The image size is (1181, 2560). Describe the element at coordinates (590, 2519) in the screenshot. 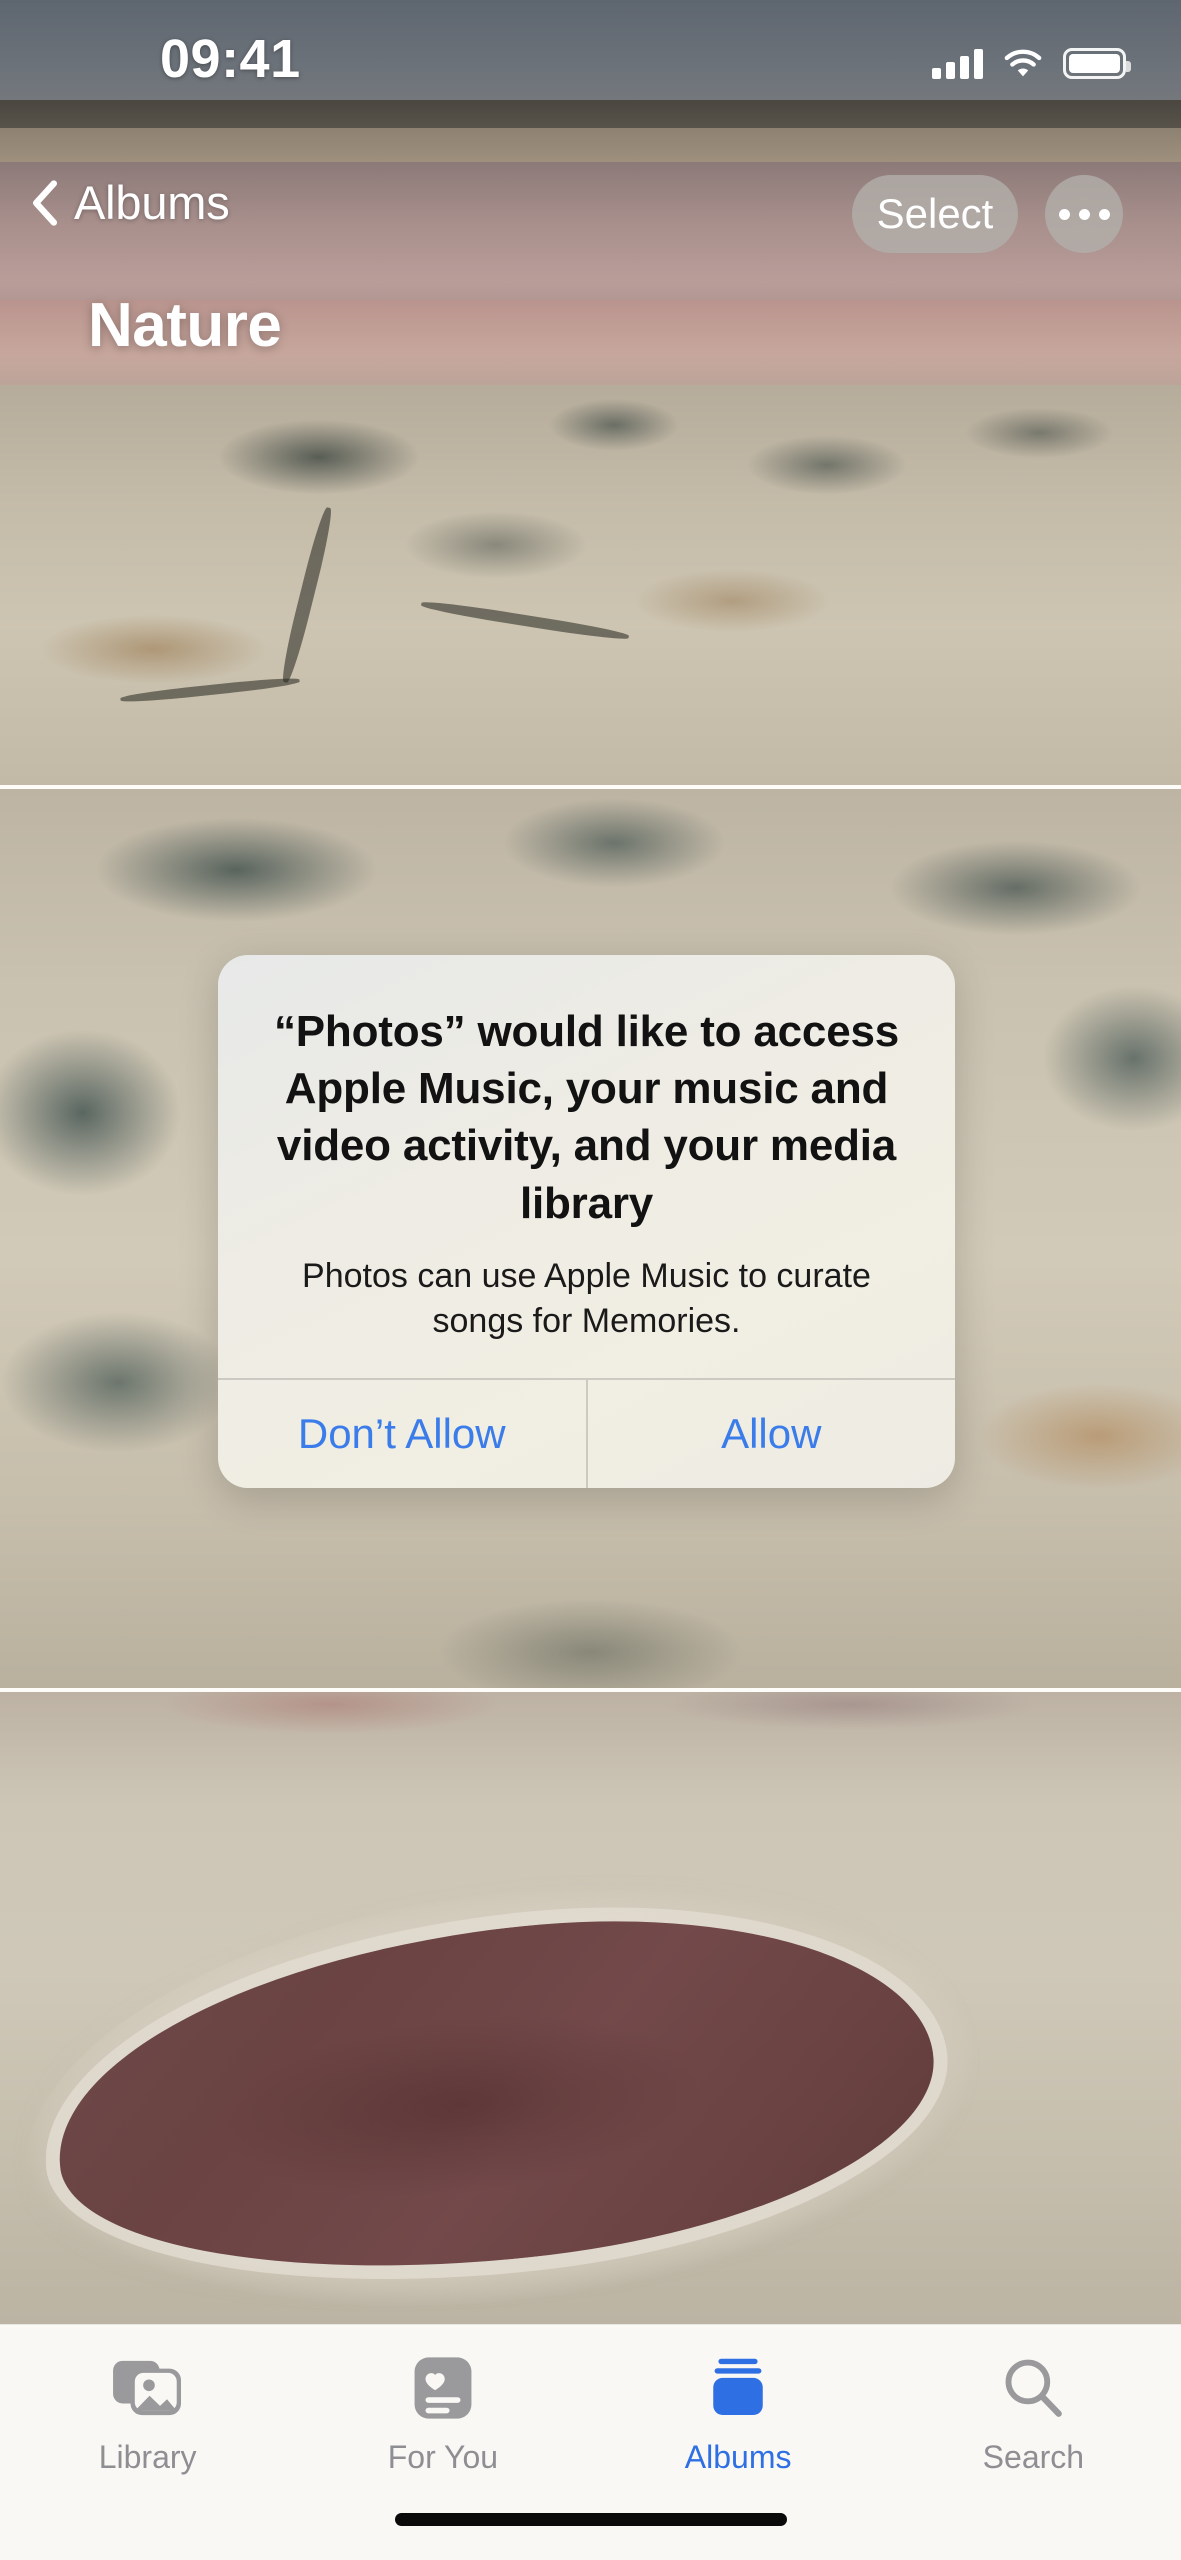

I see `home-indicator` at that location.